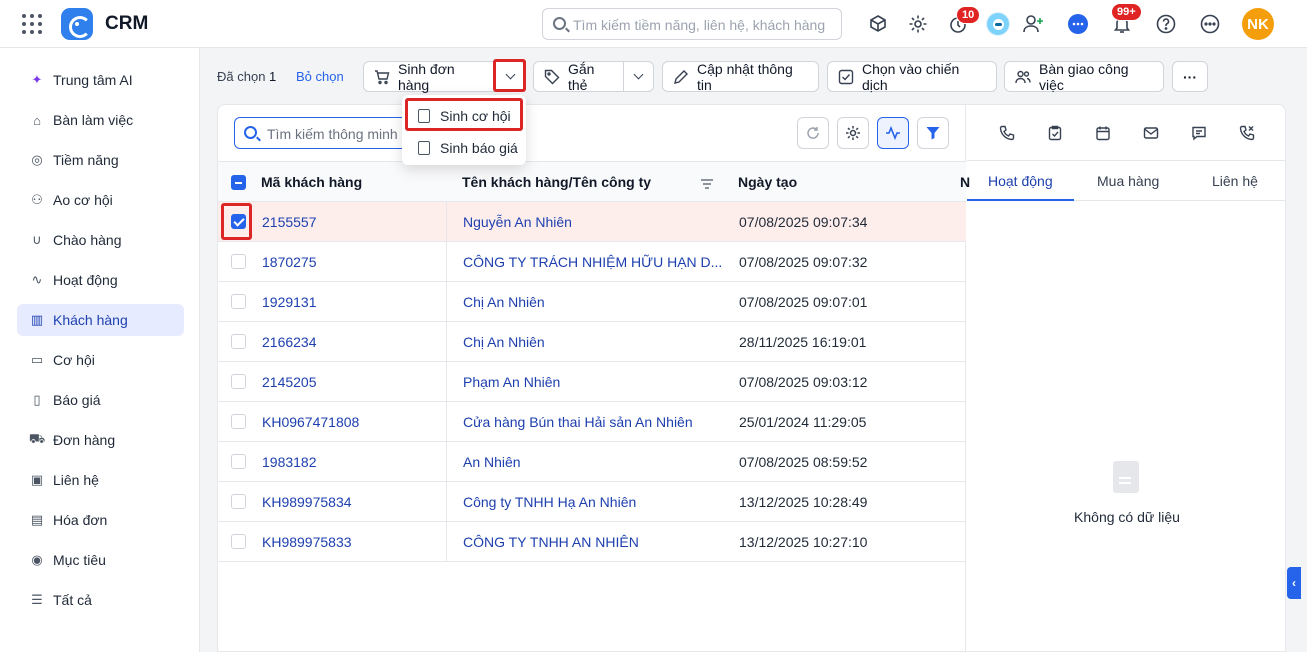 This screenshot has width=1307, height=652. I want to click on customer-code: 2155557, so click(289, 222).